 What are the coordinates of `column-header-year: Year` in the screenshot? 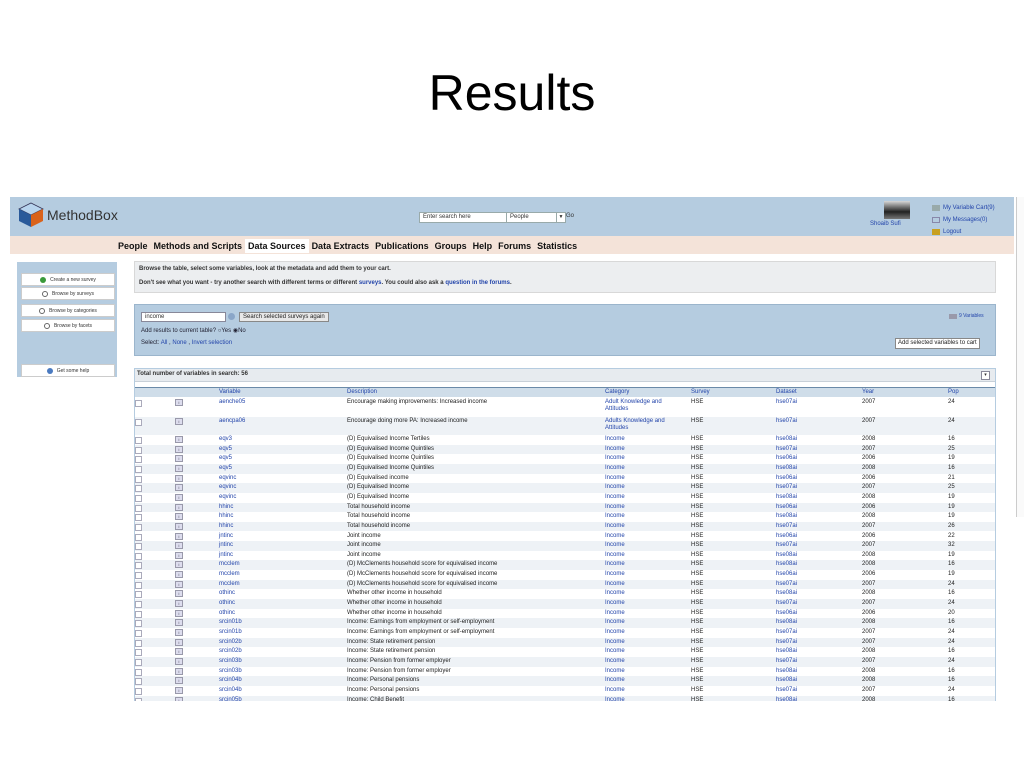 It's located at (868, 392).